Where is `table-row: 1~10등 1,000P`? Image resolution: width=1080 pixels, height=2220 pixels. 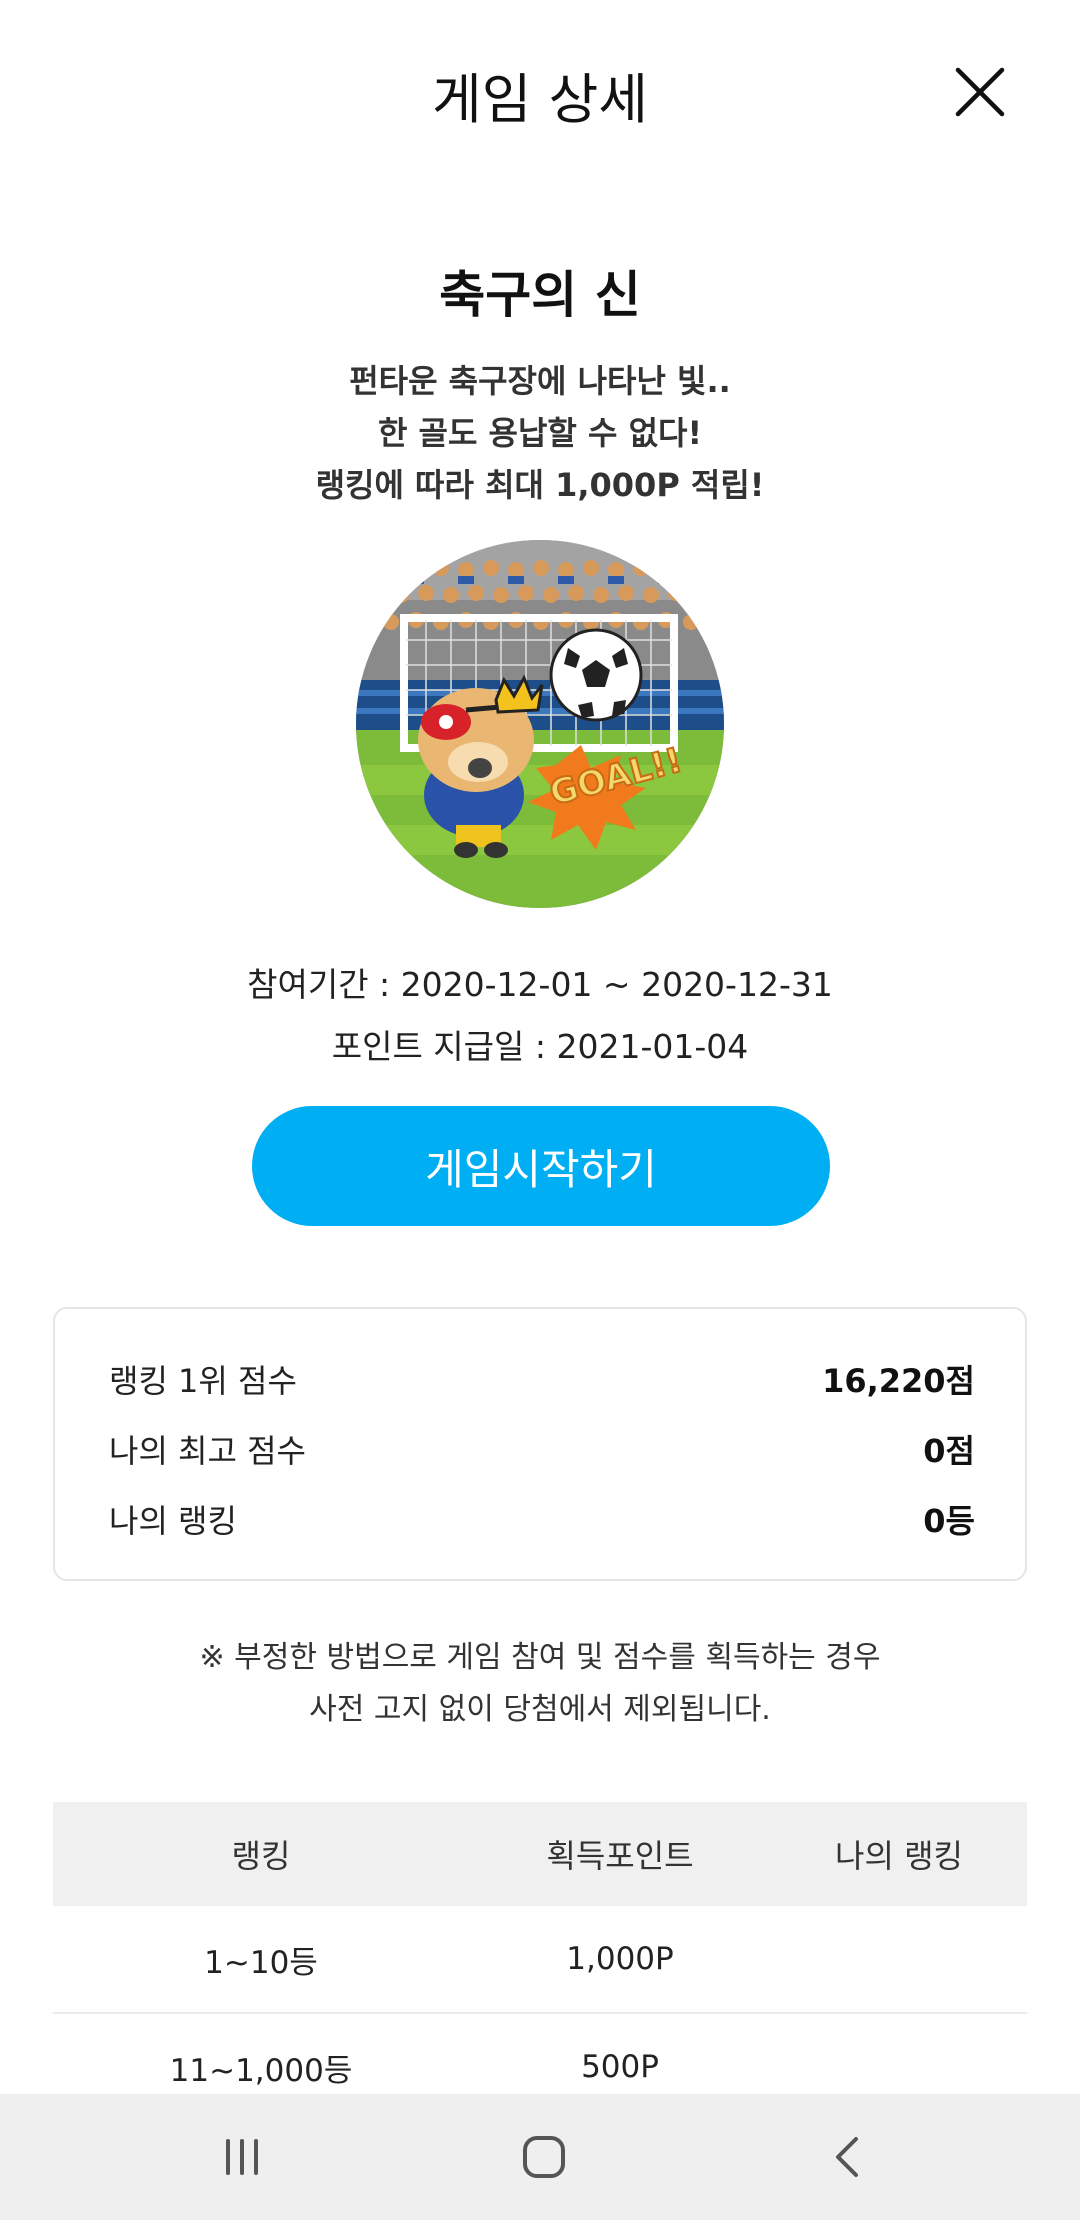 table-row: 1~10등 1,000P is located at coordinates (540, 1960).